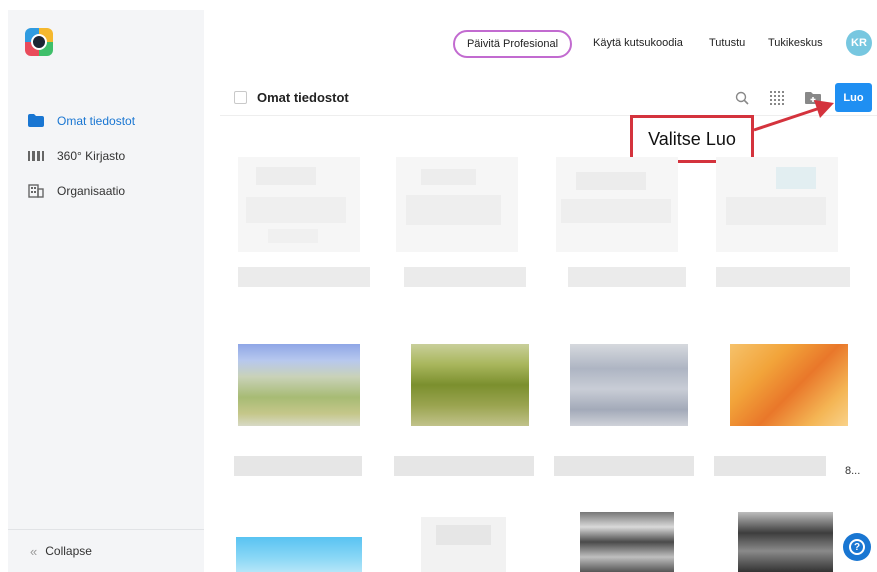  I want to click on upgrade-button: Päivitä Profesional, so click(512, 44).